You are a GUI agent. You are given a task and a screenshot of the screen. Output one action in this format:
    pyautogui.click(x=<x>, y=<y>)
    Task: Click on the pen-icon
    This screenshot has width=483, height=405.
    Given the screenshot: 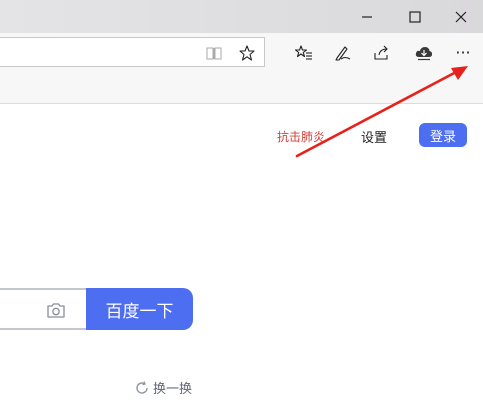 What is the action you would take?
    pyautogui.click(x=343, y=53)
    